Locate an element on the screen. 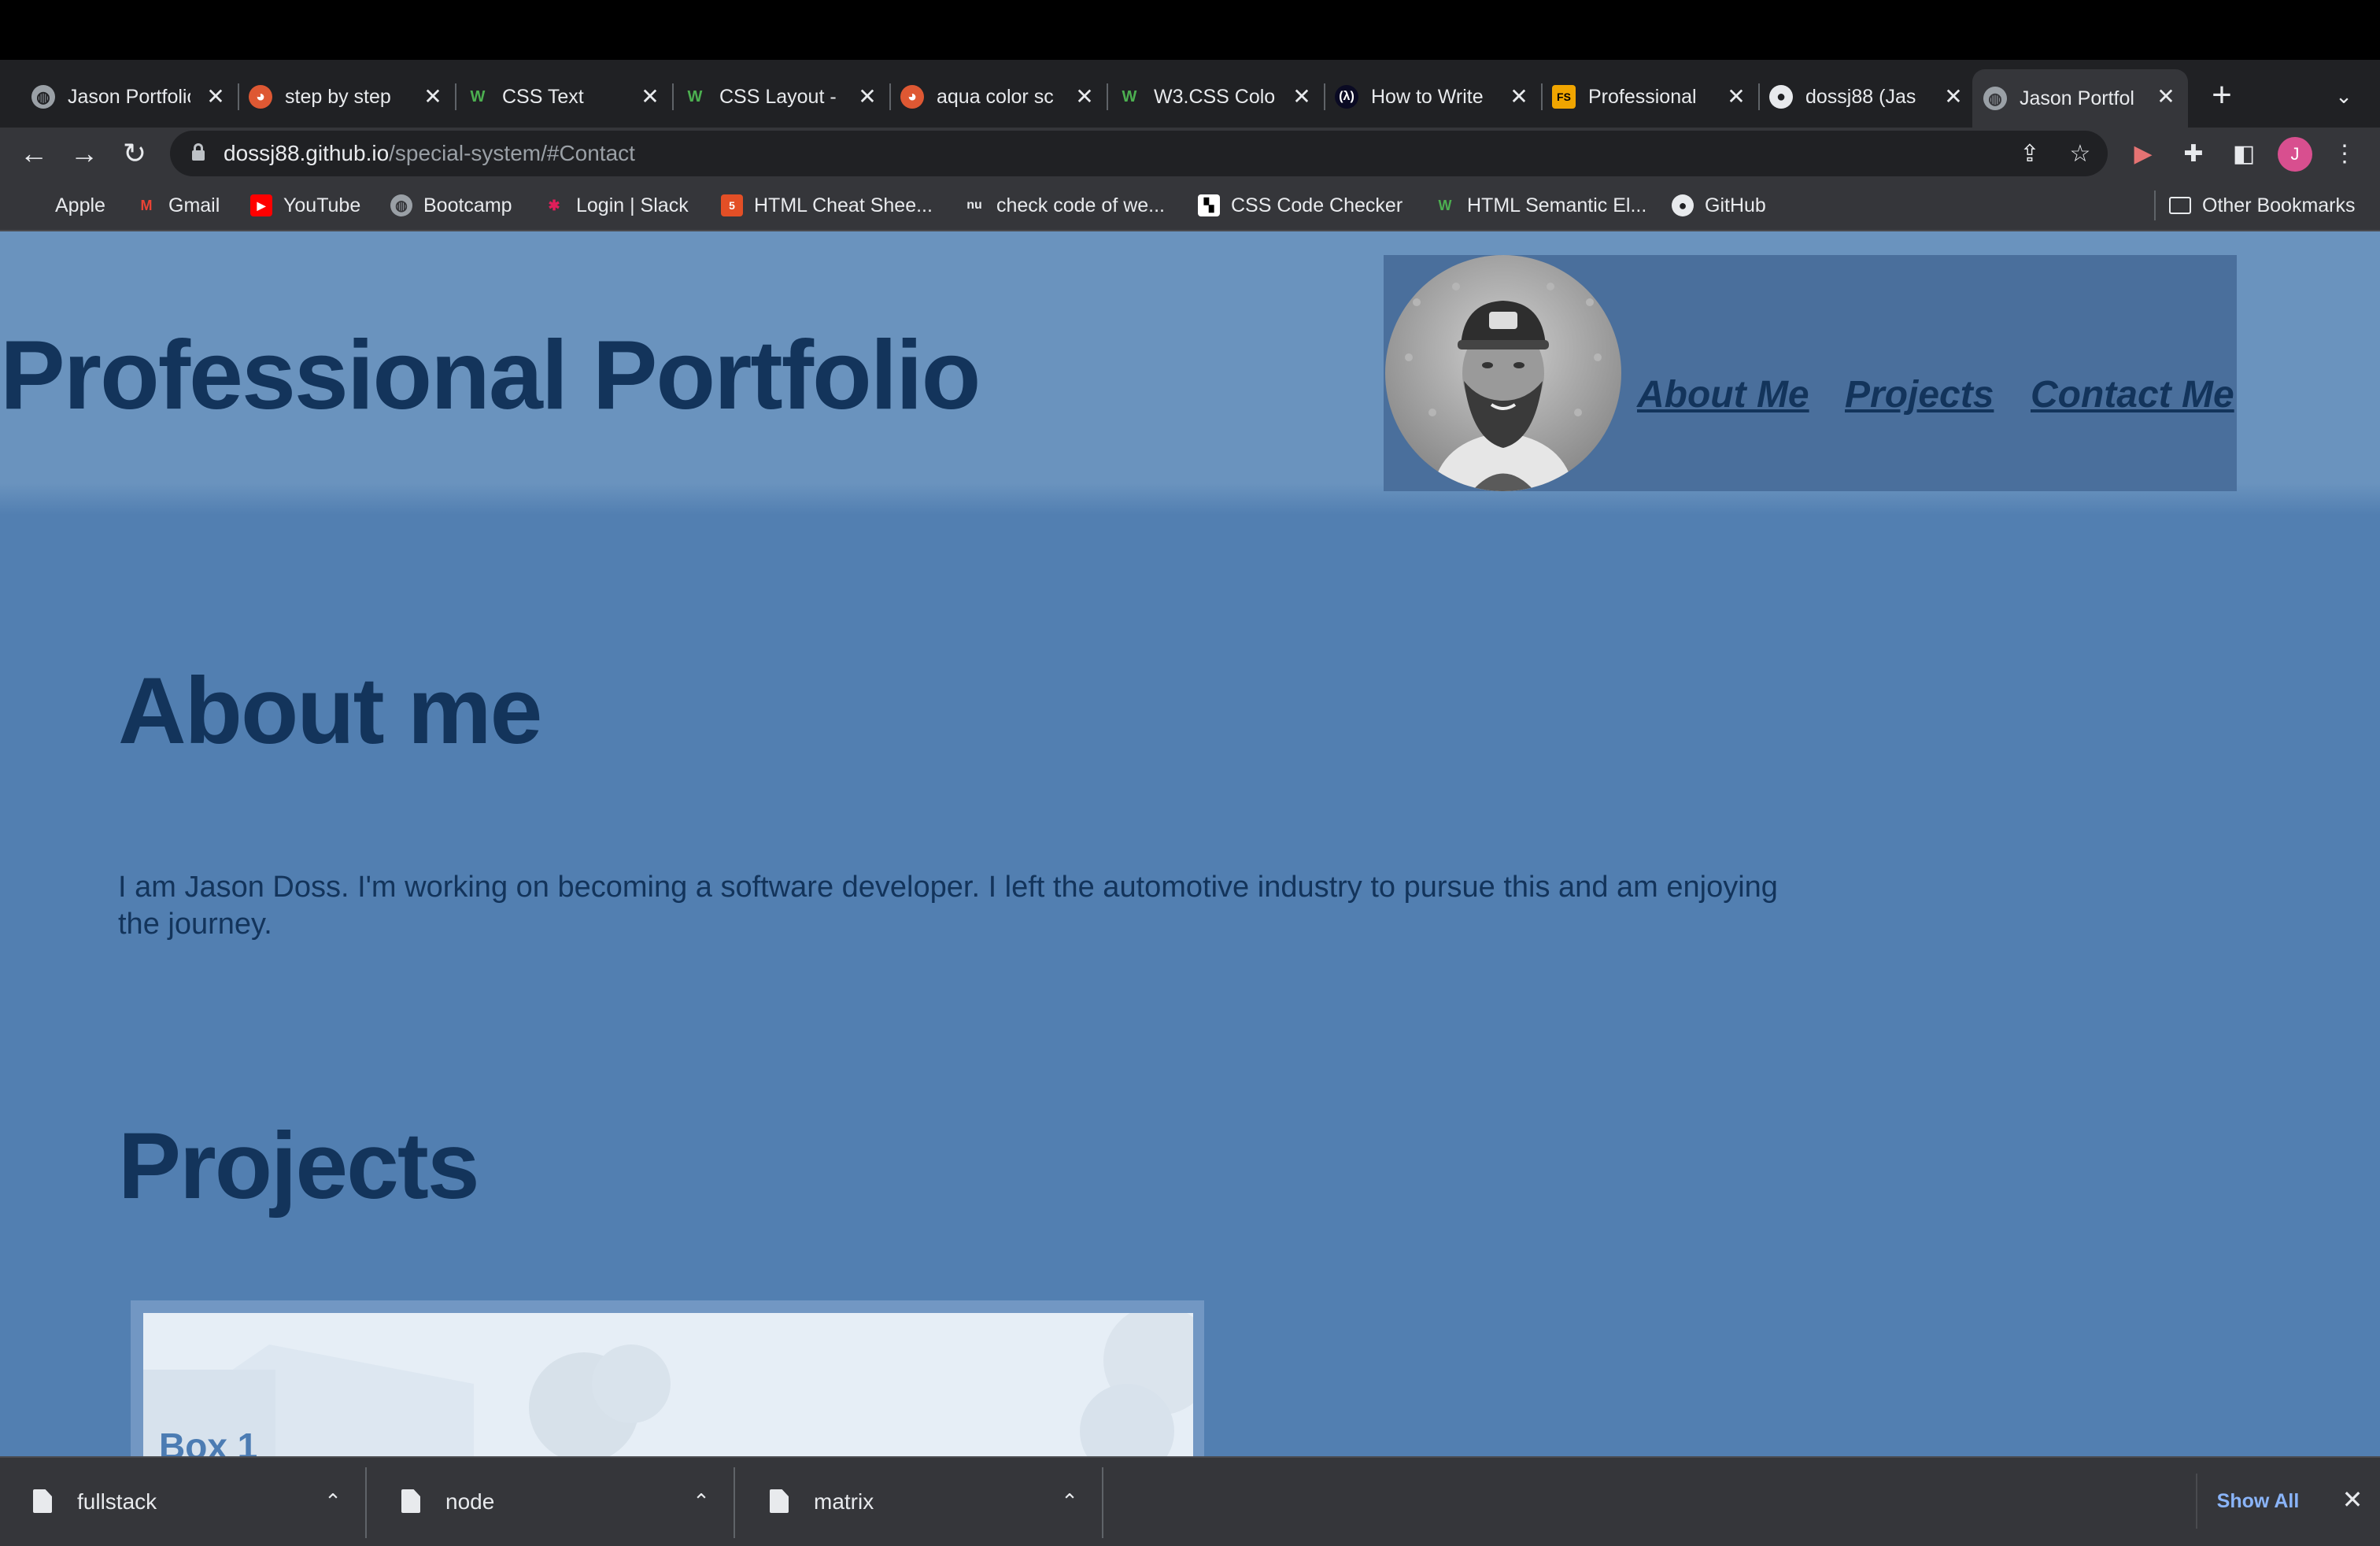 The image size is (2380, 1546). tab-1: ◍ Jason Portfolio ✕ is located at coordinates (129, 96).